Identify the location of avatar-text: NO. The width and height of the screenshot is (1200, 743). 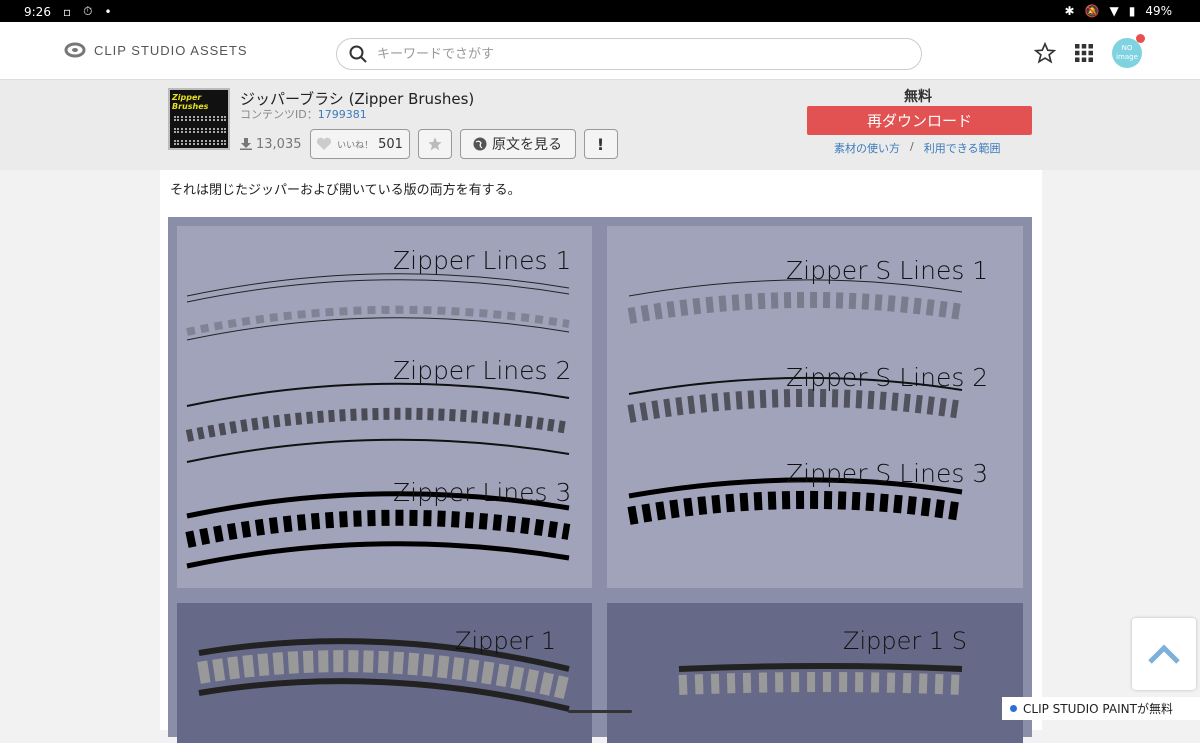
(1127, 48).